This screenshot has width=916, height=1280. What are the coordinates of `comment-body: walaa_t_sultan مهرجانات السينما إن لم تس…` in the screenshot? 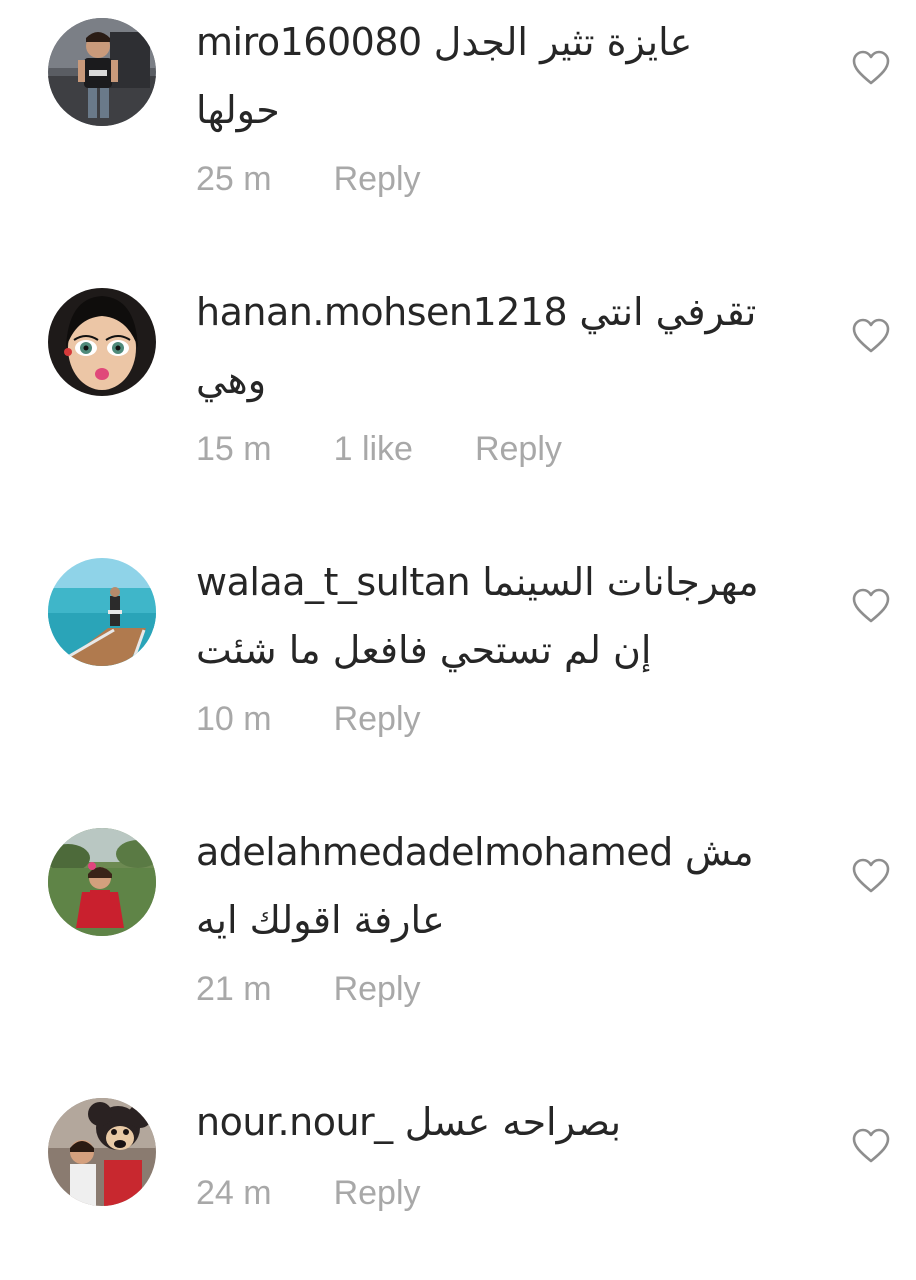 It's located at (496, 616).